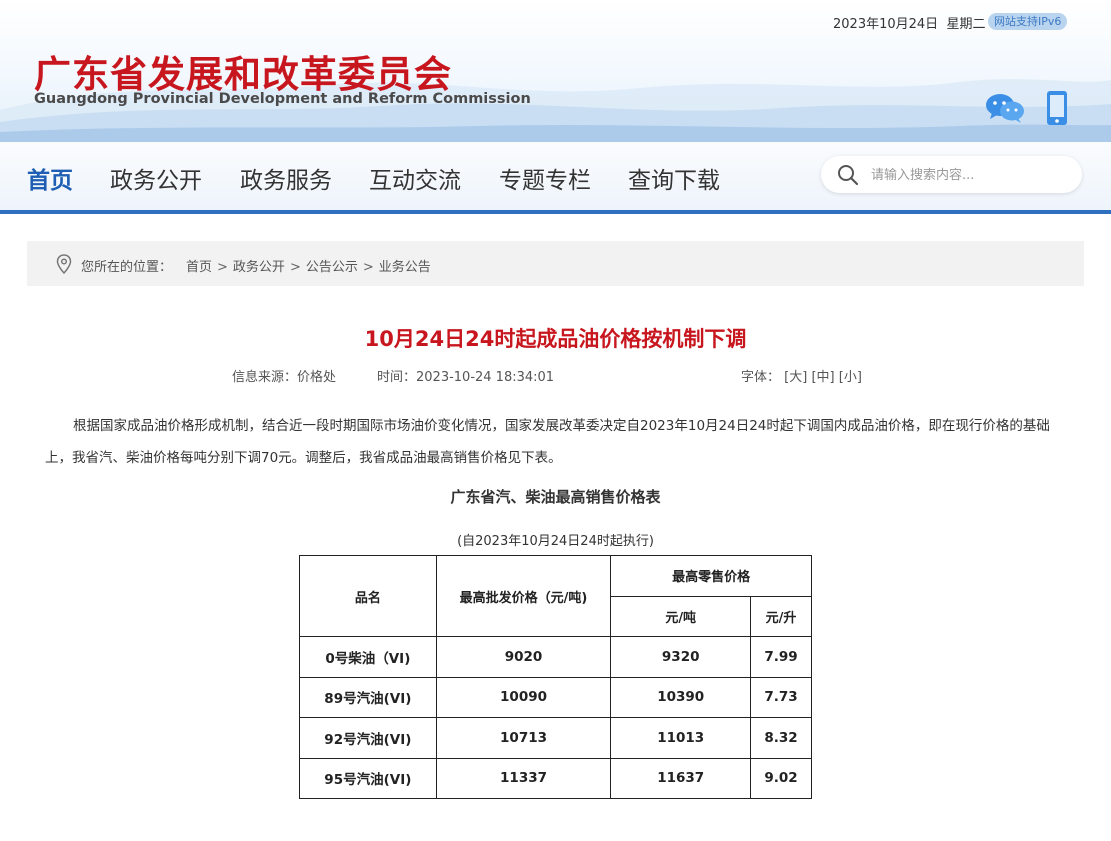 This screenshot has width=1111, height=841. I want to click on breadcrumb-label: 您所在的位置：, so click(127, 267).